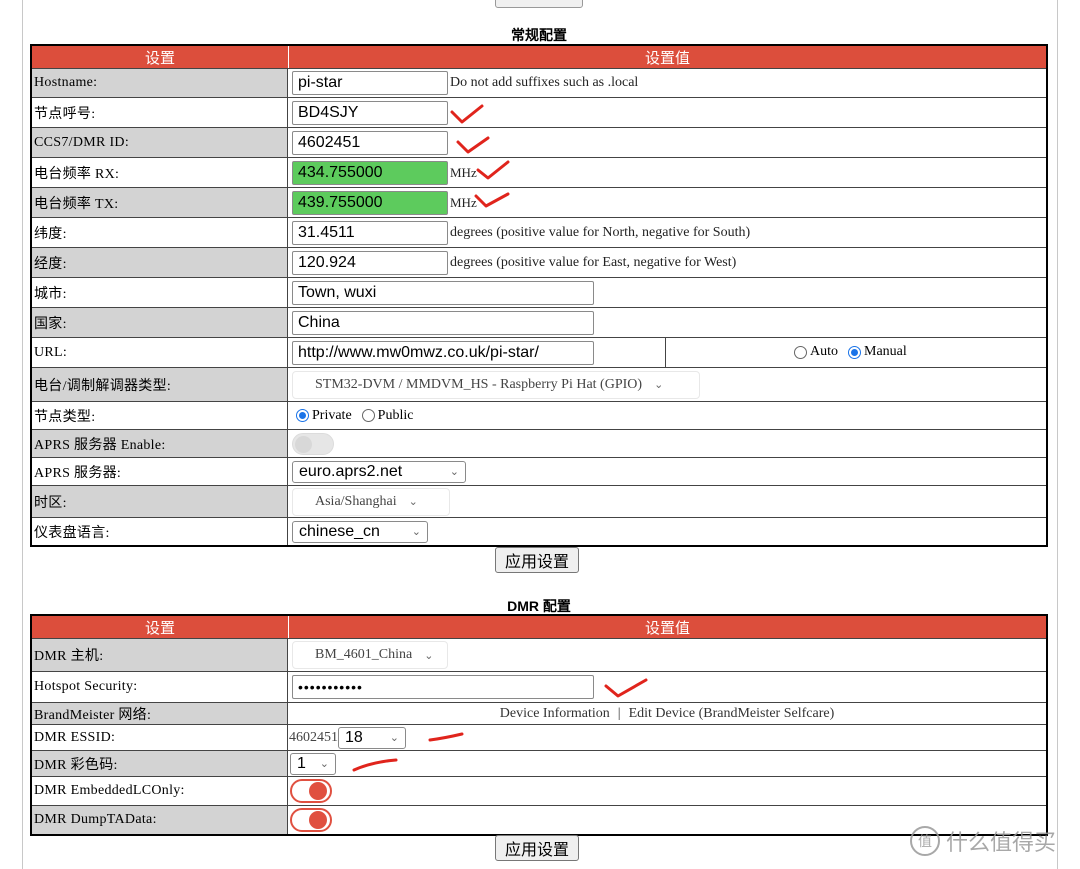  What do you see at coordinates (160, 501) in the screenshot?
I see `timezone-label: 时区:` at bounding box center [160, 501].